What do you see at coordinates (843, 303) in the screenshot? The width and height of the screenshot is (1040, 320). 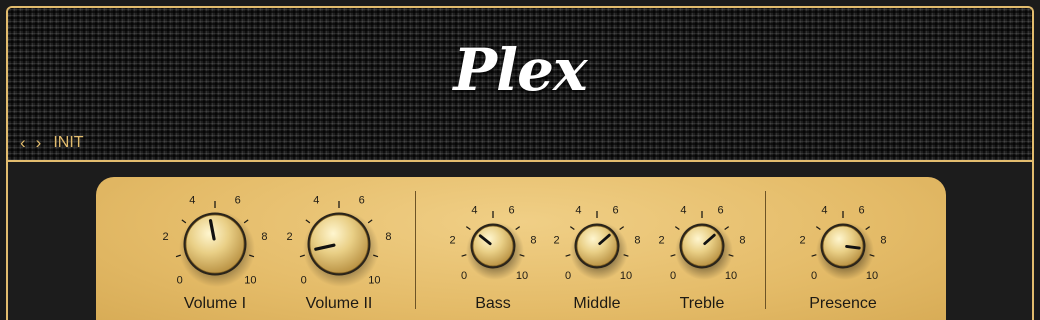 I see `knob-label: Presence` at bounding box center [843, 303].